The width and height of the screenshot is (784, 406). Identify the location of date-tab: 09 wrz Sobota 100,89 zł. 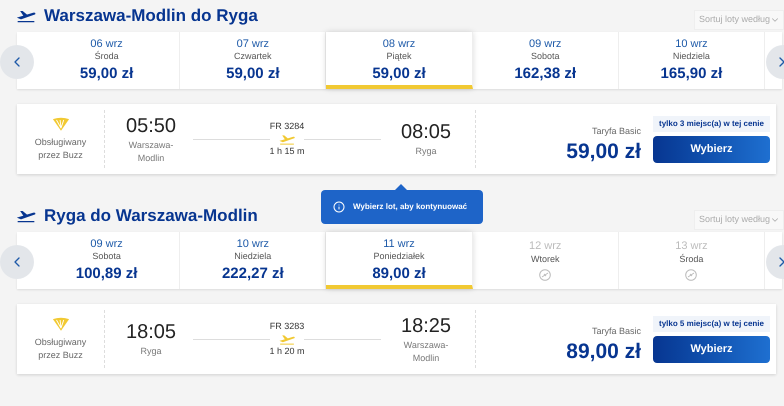
(107, 260).